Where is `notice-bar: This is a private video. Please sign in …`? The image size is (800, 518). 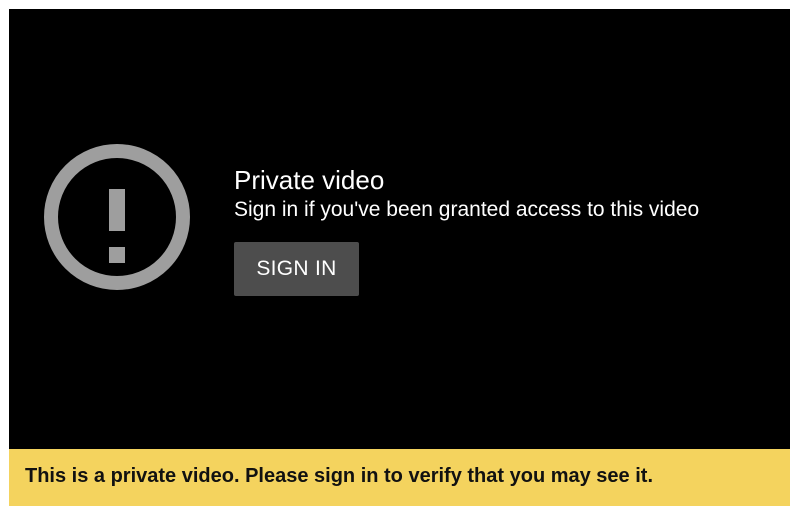
notice-bar: This is a private video. Please sign in … is located at coordinates (399, 477).